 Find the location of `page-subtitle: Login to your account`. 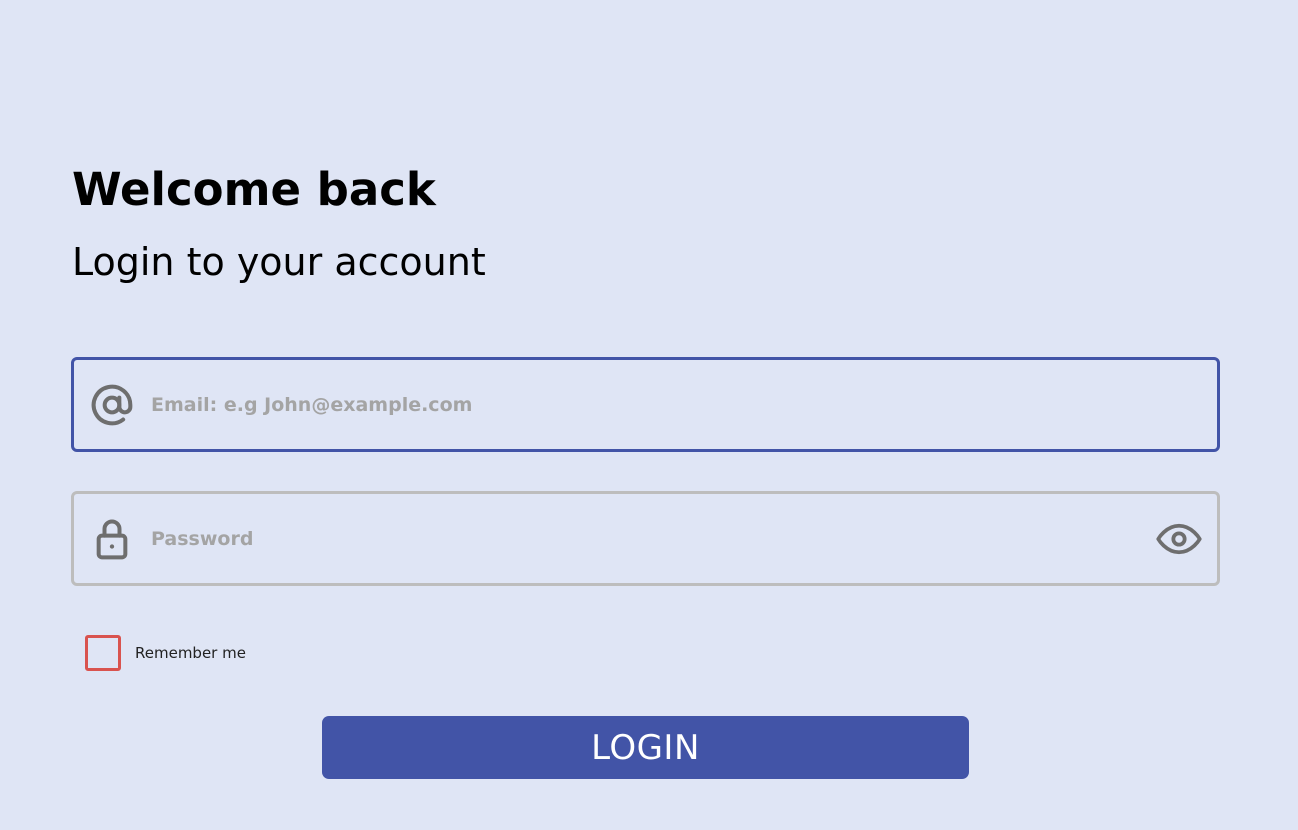

page-subtitle: Login to your account is located at coordinates (279, 262).